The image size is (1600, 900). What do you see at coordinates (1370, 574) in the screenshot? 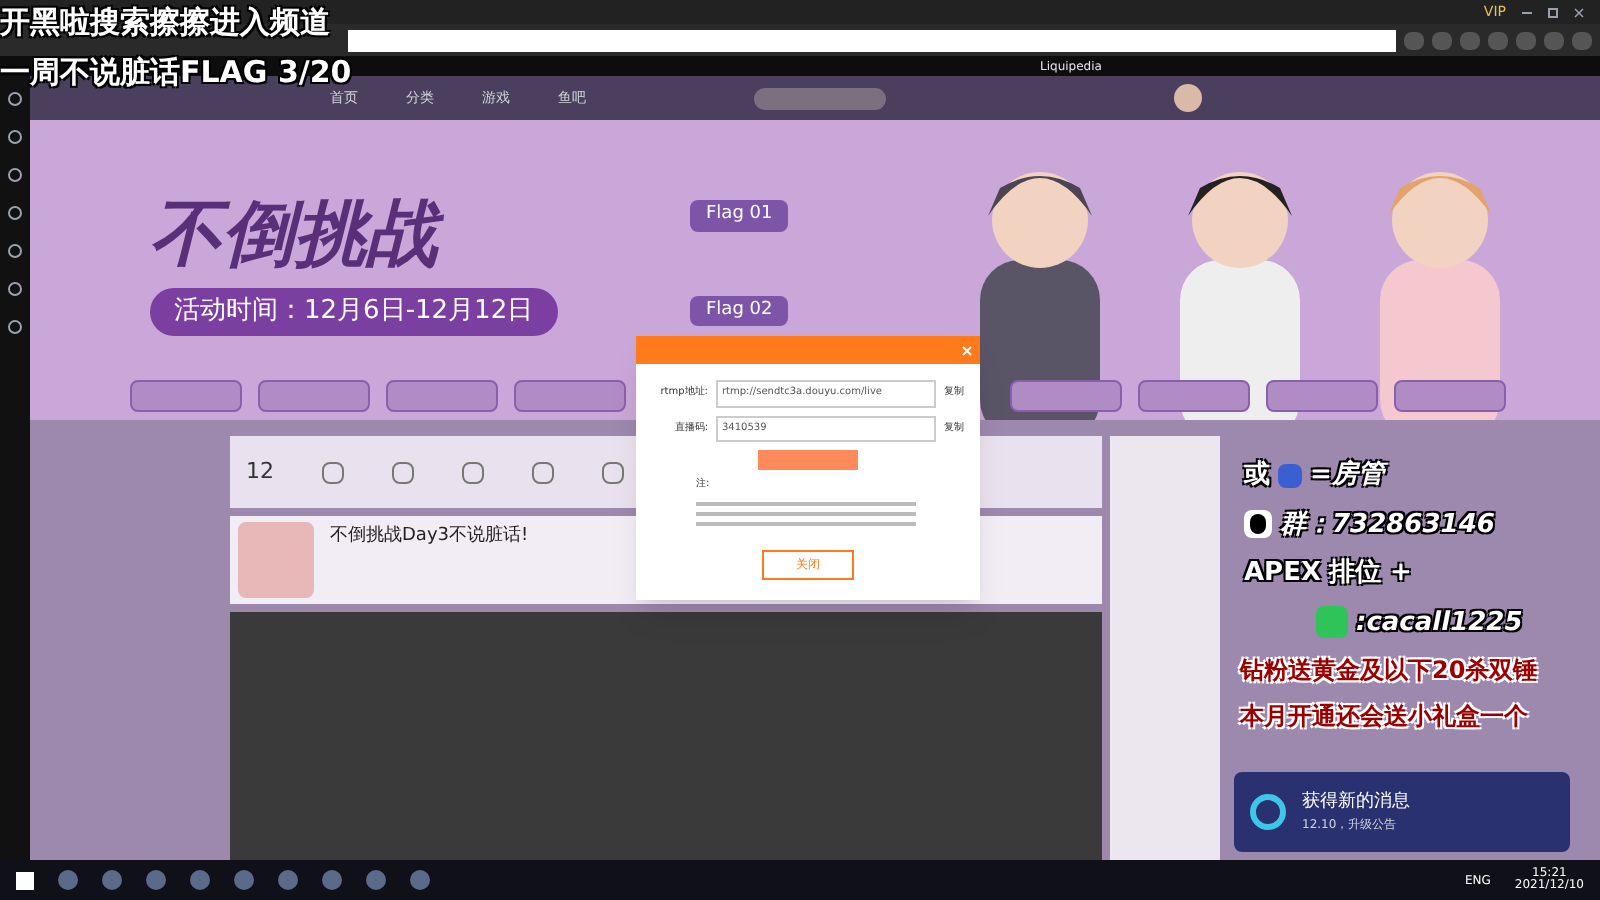
I see `rank-label: 排位 +` at bounding box center [1370, 574].